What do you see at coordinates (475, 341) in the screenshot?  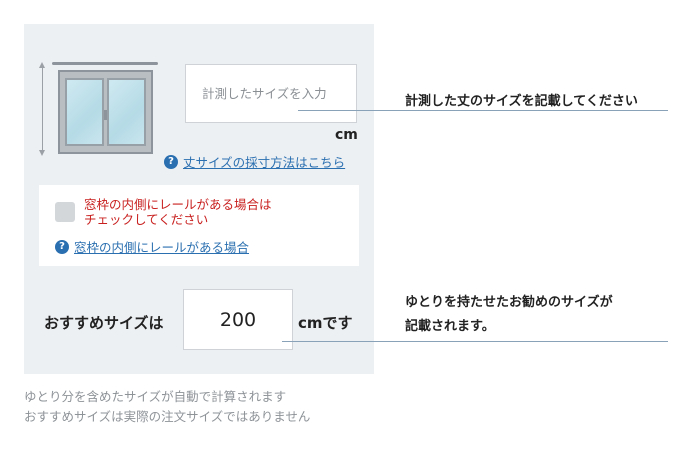 I see `recommend-note-leader-line` at bounding box center [475, 341].